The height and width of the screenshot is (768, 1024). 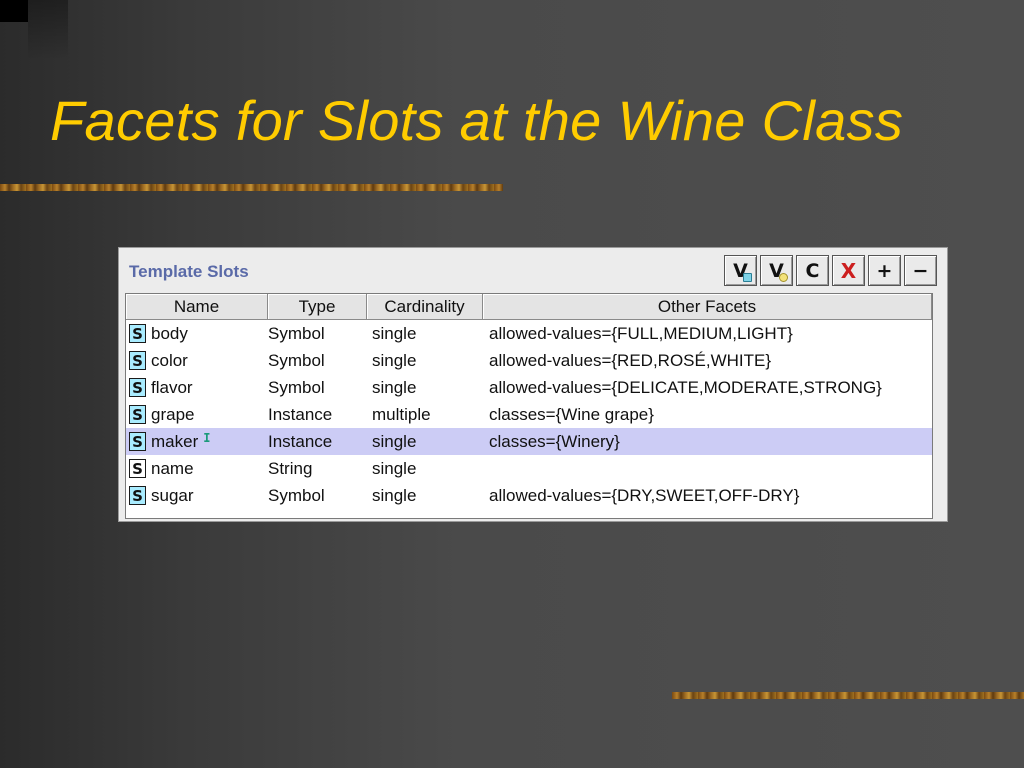 I want to click on slot-other-facets: classes={Wine grape}, so click(x=571, y=414).